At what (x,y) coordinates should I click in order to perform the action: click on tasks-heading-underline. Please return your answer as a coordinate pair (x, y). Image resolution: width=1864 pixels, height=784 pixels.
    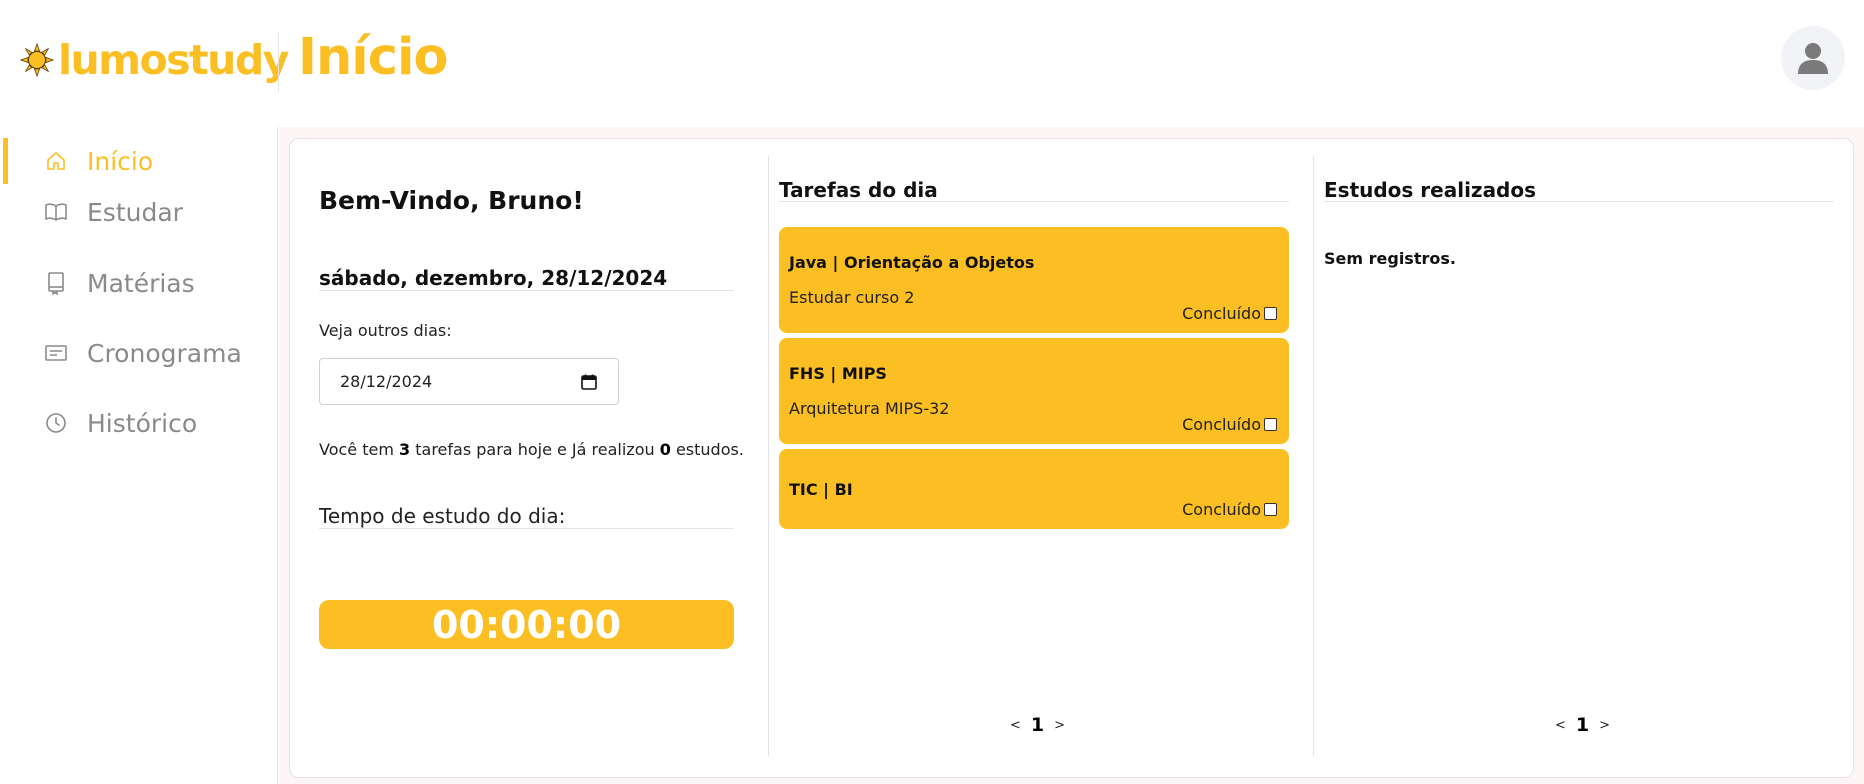
    Looking at the image, I should click on (1034, 201).